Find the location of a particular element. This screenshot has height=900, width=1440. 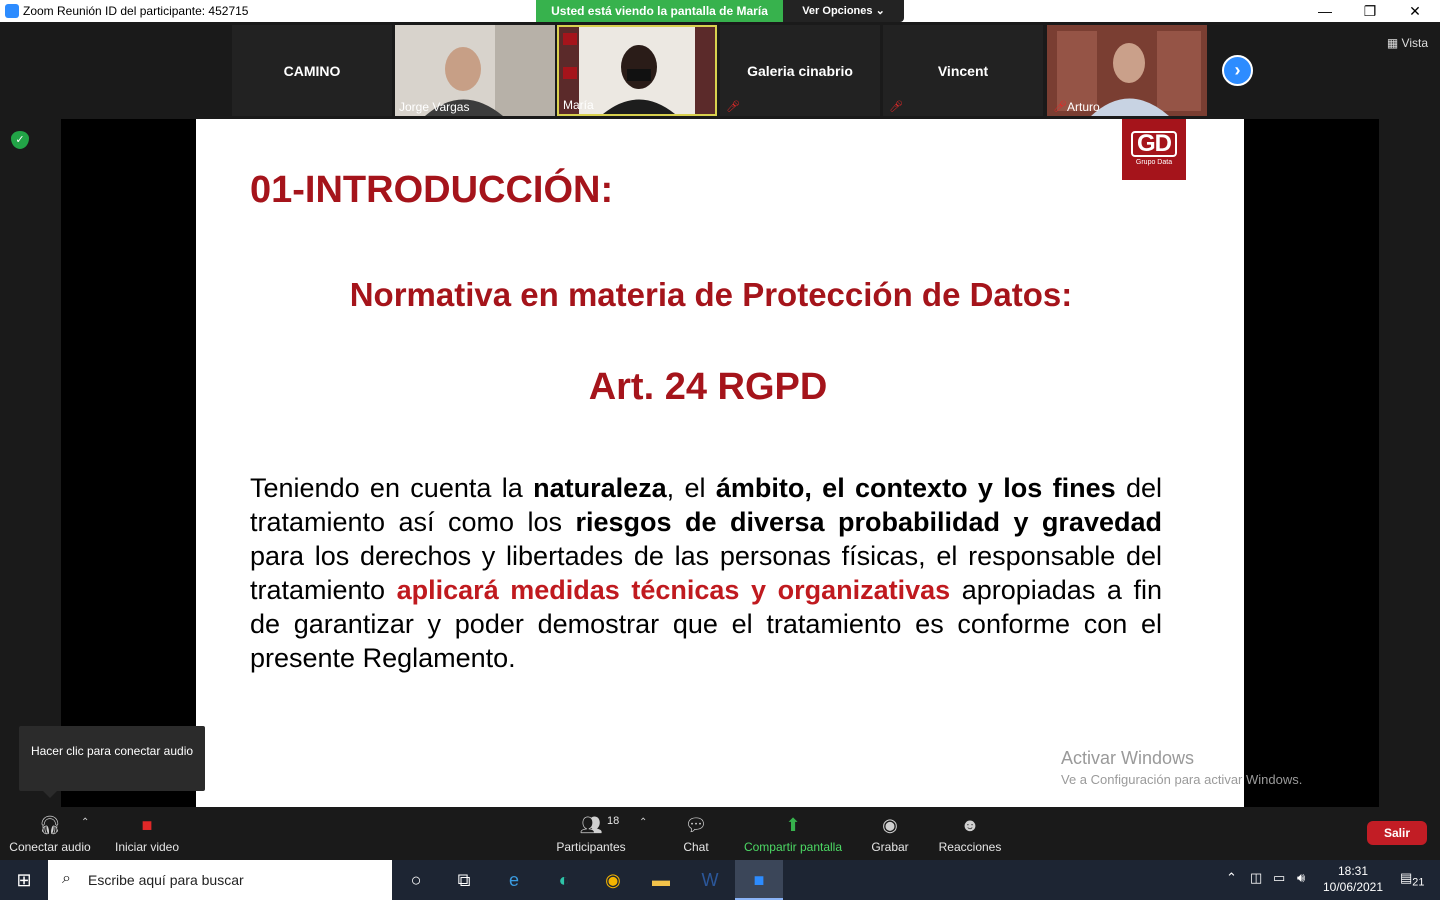

task-view-icon: ⧉ is located at coordinates (464, 880).